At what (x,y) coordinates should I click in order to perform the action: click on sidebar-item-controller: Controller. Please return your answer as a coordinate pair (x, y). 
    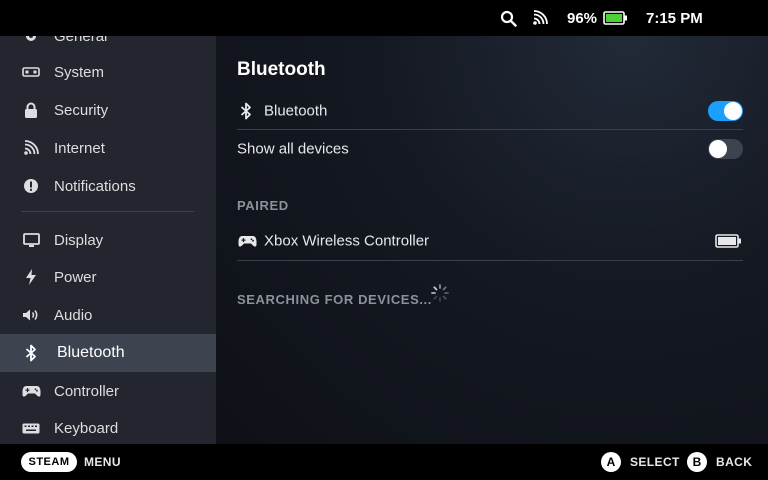
    Looking at the image, I should click on (108, 391).